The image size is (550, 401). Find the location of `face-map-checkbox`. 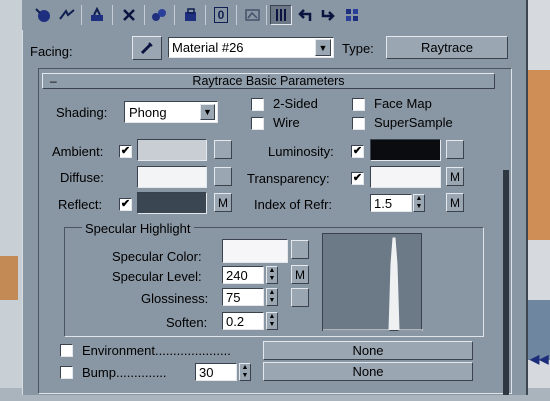

face-map-checkbox is located at coordinates (358, 104).